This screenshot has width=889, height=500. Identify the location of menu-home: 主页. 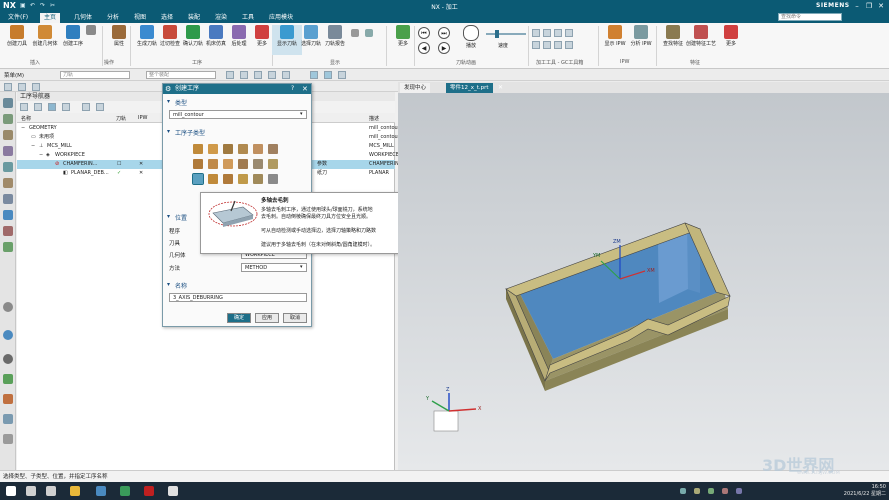
(50, 18).